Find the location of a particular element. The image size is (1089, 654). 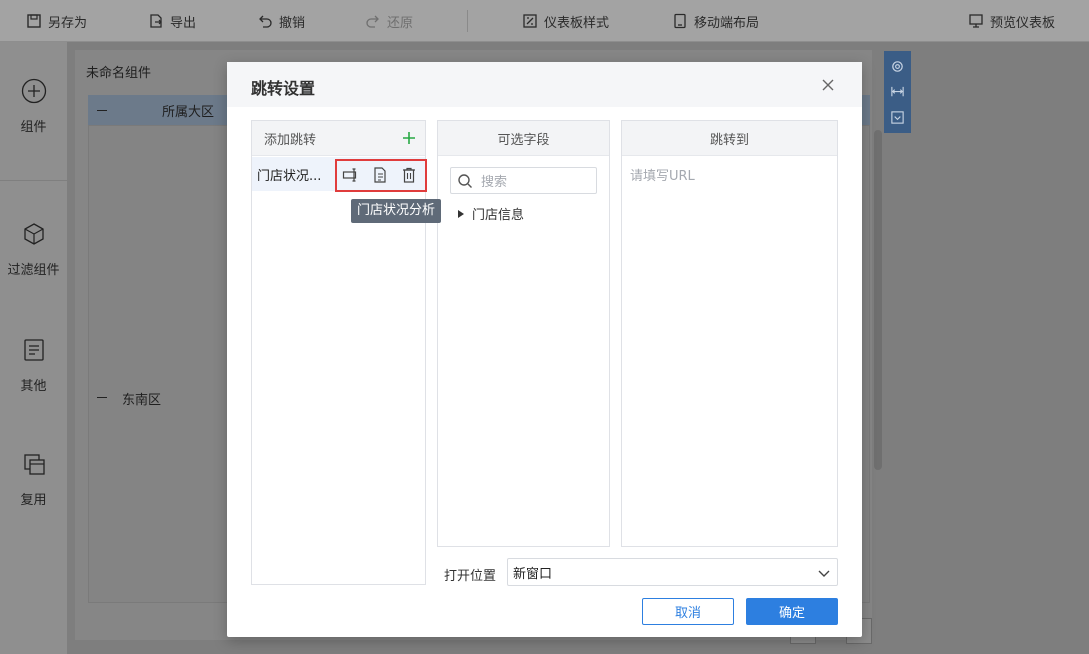

save-as-label: 另存为 is located at coordinates (68, 23).